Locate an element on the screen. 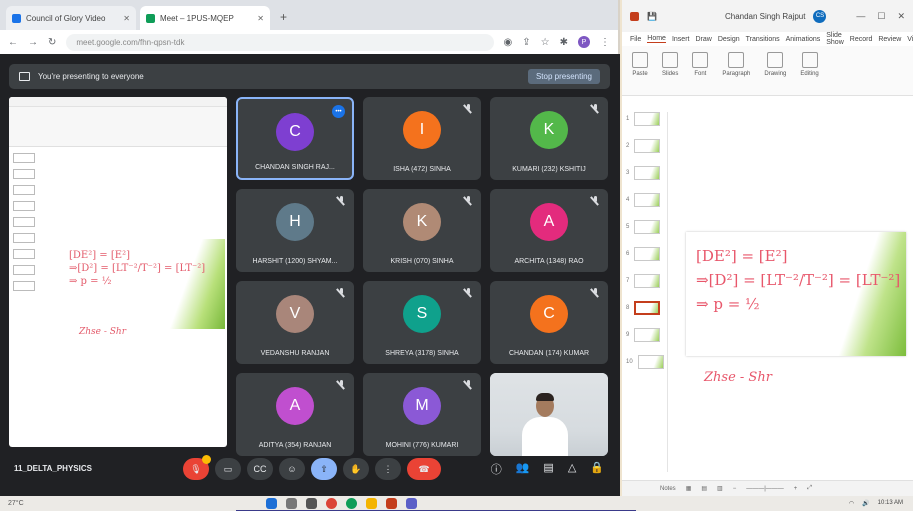 This screenshot has width=913, height=511. ribbon-group-editing: Editing is located at coordinates (809, 70).